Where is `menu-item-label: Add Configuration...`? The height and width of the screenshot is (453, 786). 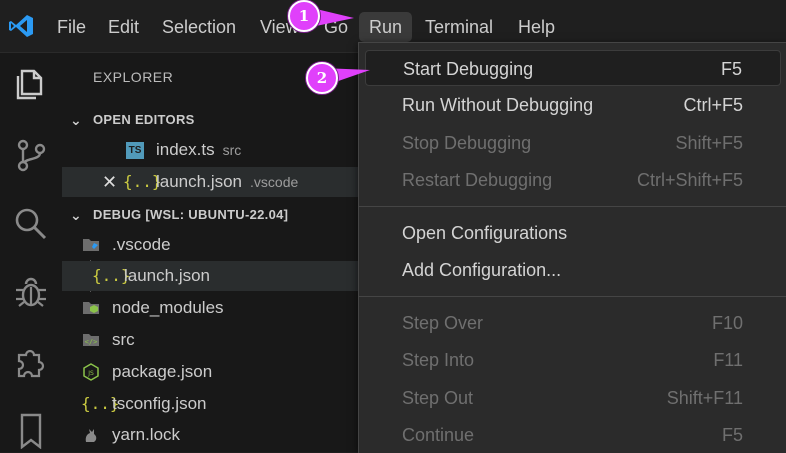
menu-item-label: Add Configuration... is located at coordinates (482, 270).